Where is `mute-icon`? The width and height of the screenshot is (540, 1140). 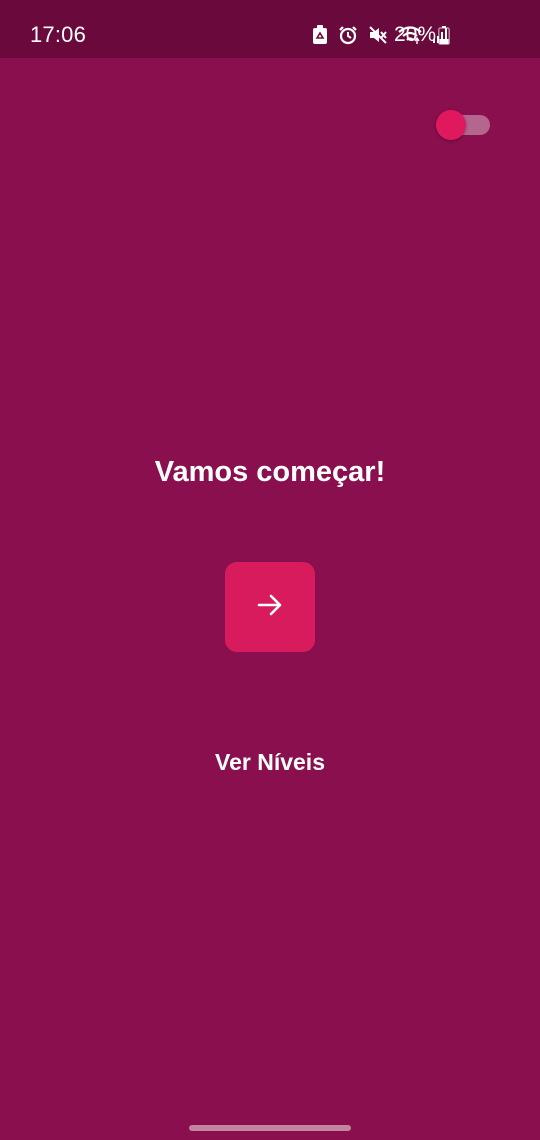
mute-icon is located at coordinates (378, 35).